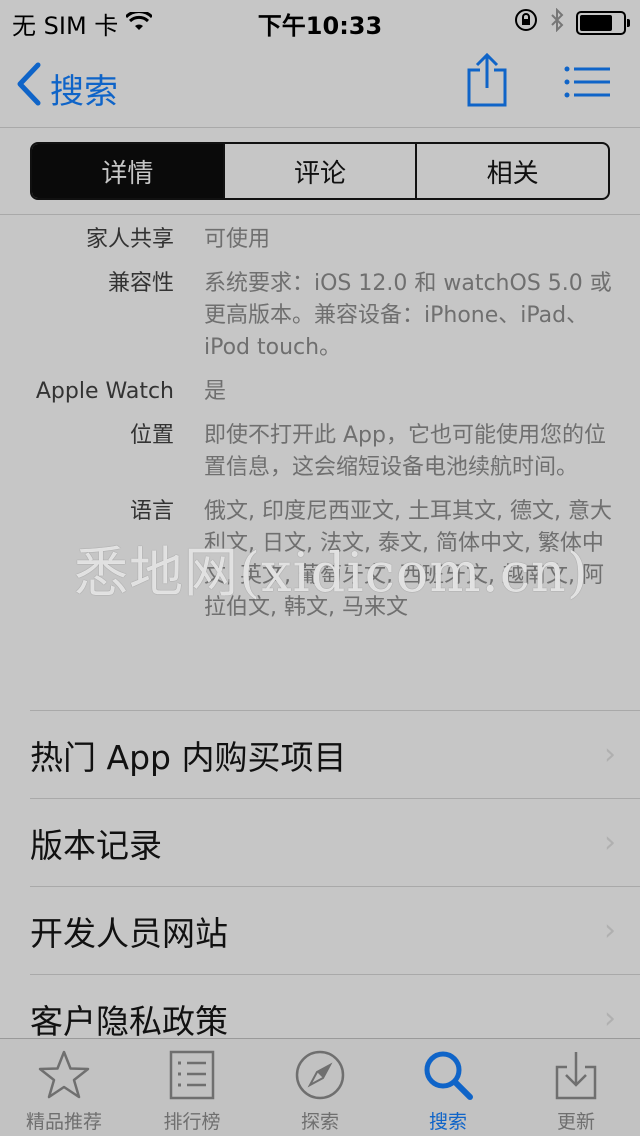  I want to click on chevron-left-icon, so click(29, 88).